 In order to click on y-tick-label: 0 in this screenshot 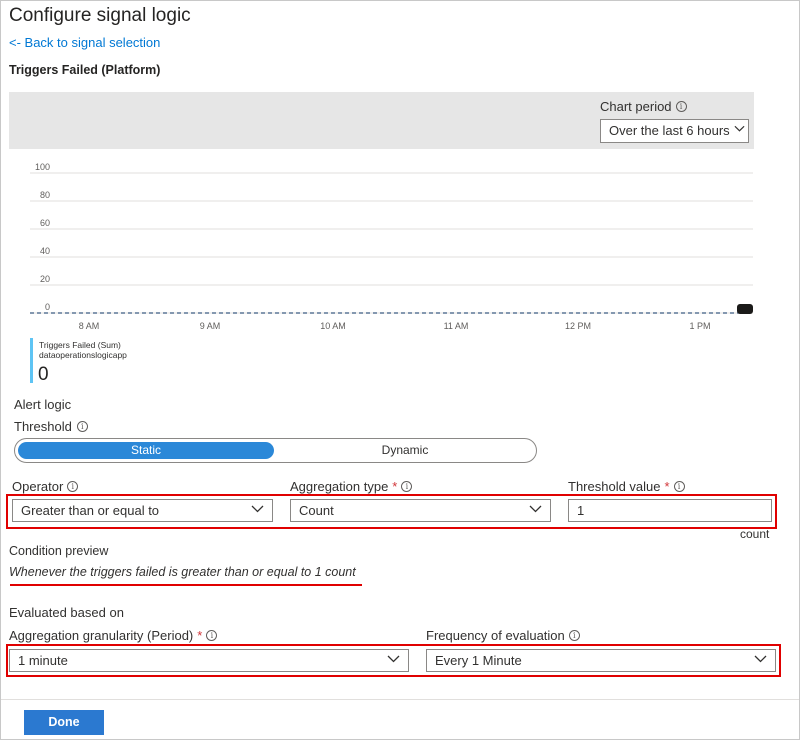, I will do `click(47, 307)`.